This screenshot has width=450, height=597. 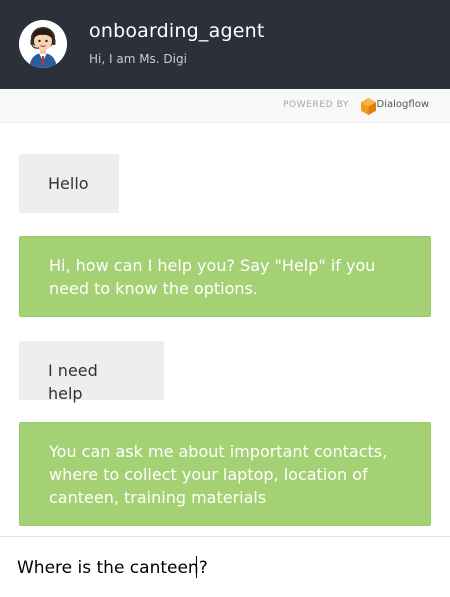 What do you see at coordinates (368, 106) in the screenshot?
I see `dialogflow-logo-icon` at bounding box center [368, 106].